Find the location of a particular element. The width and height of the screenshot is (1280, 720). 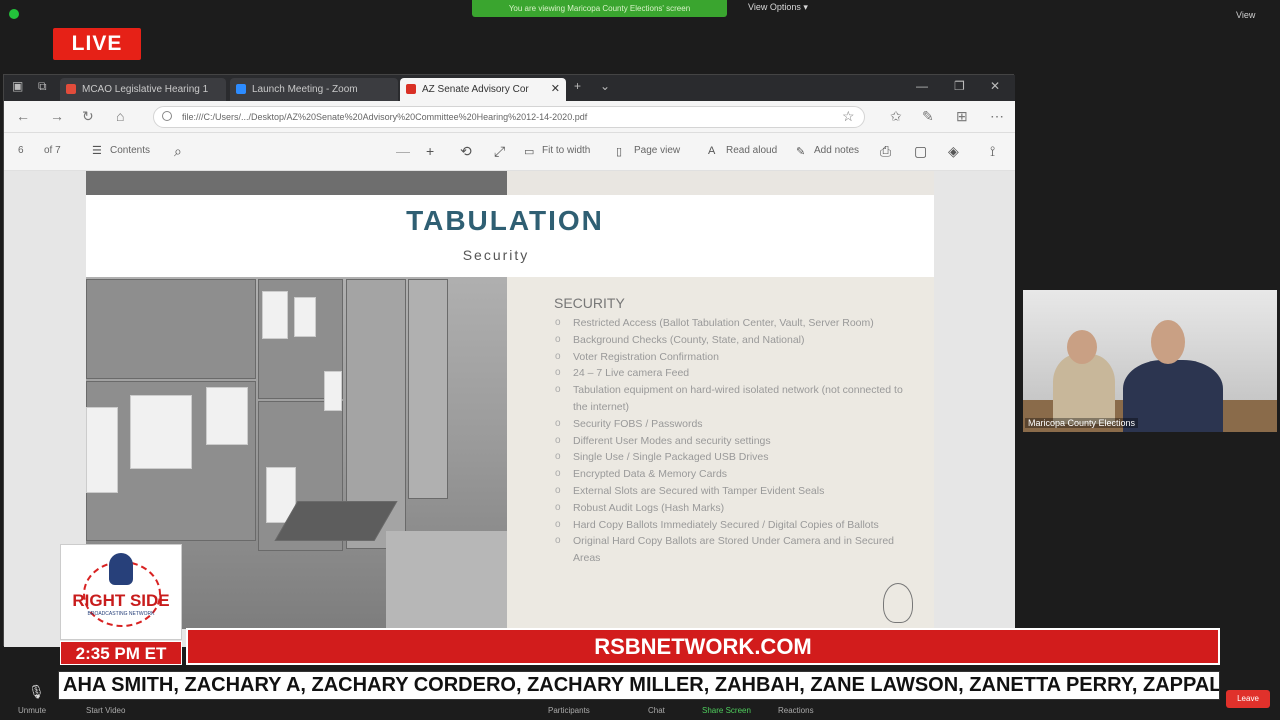

zoom-favicon-icon is located at coordinates (241, 89).